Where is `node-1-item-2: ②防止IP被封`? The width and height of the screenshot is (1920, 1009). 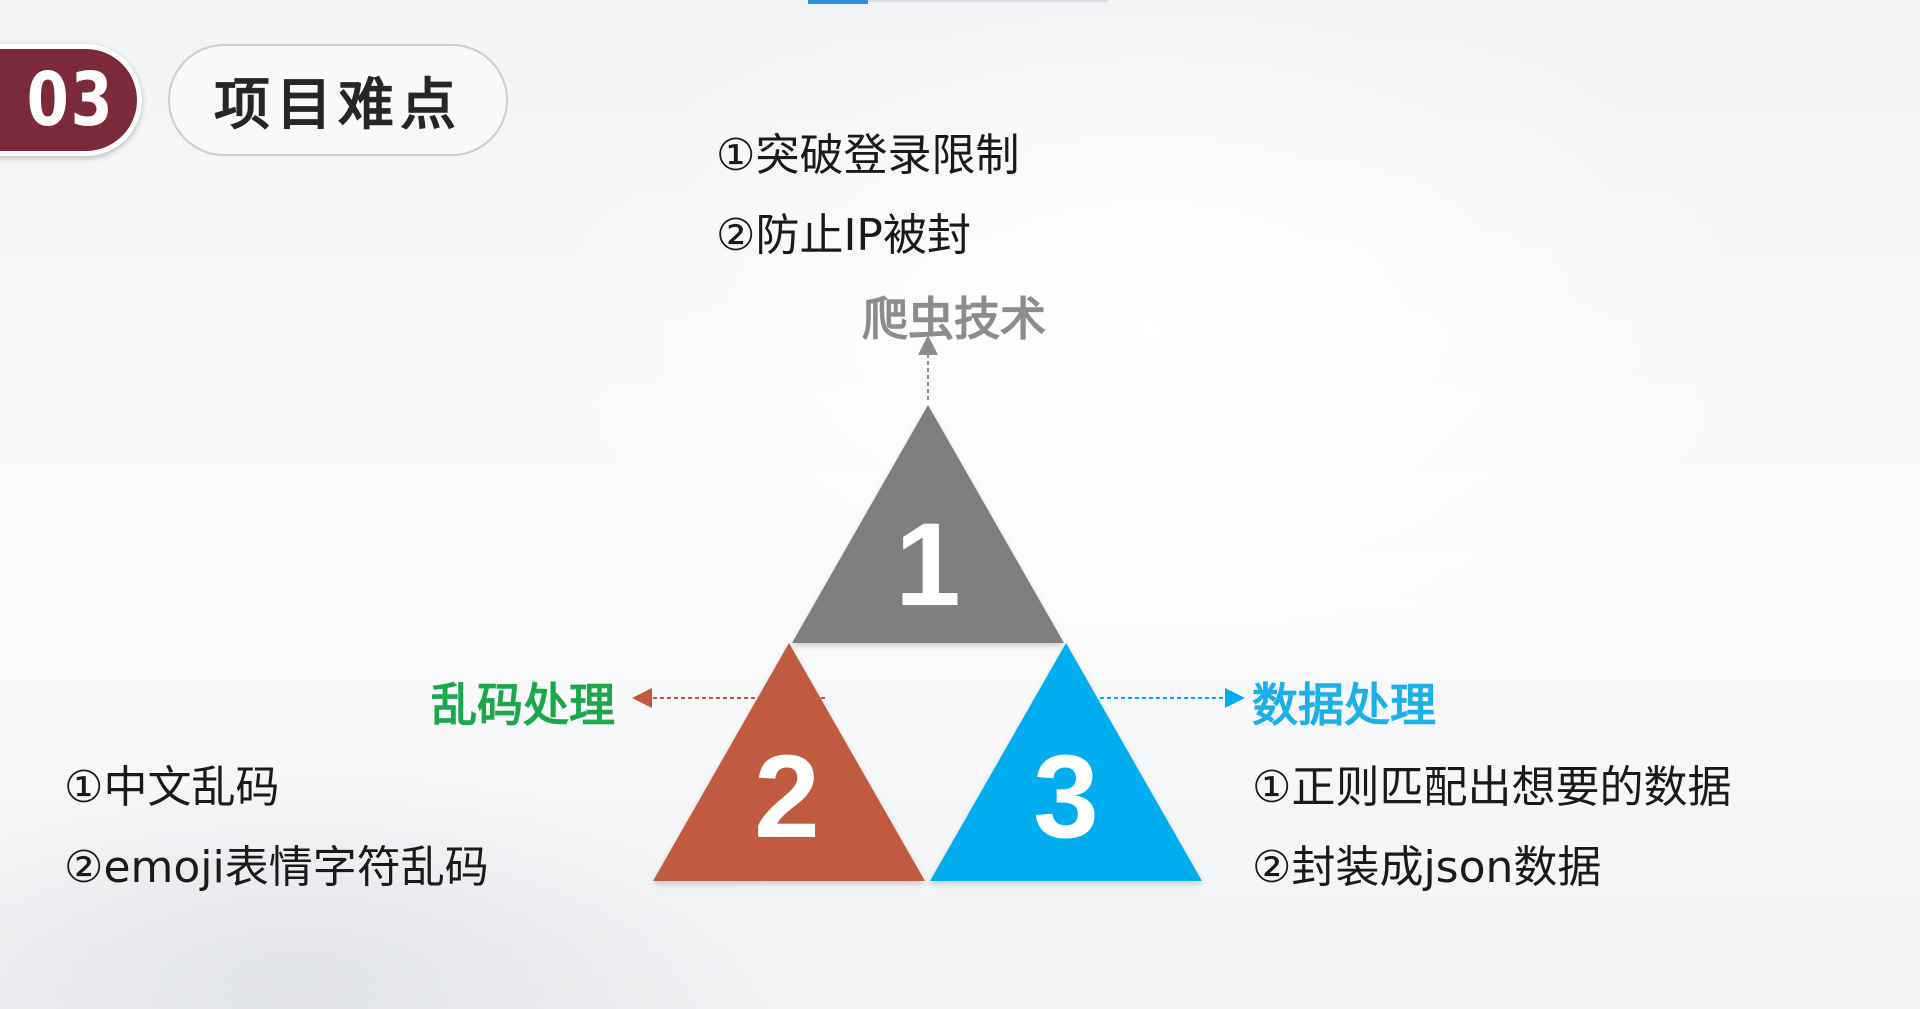
node-1-item-2: ②防止IP被封 is located at coordinates (843, 235).